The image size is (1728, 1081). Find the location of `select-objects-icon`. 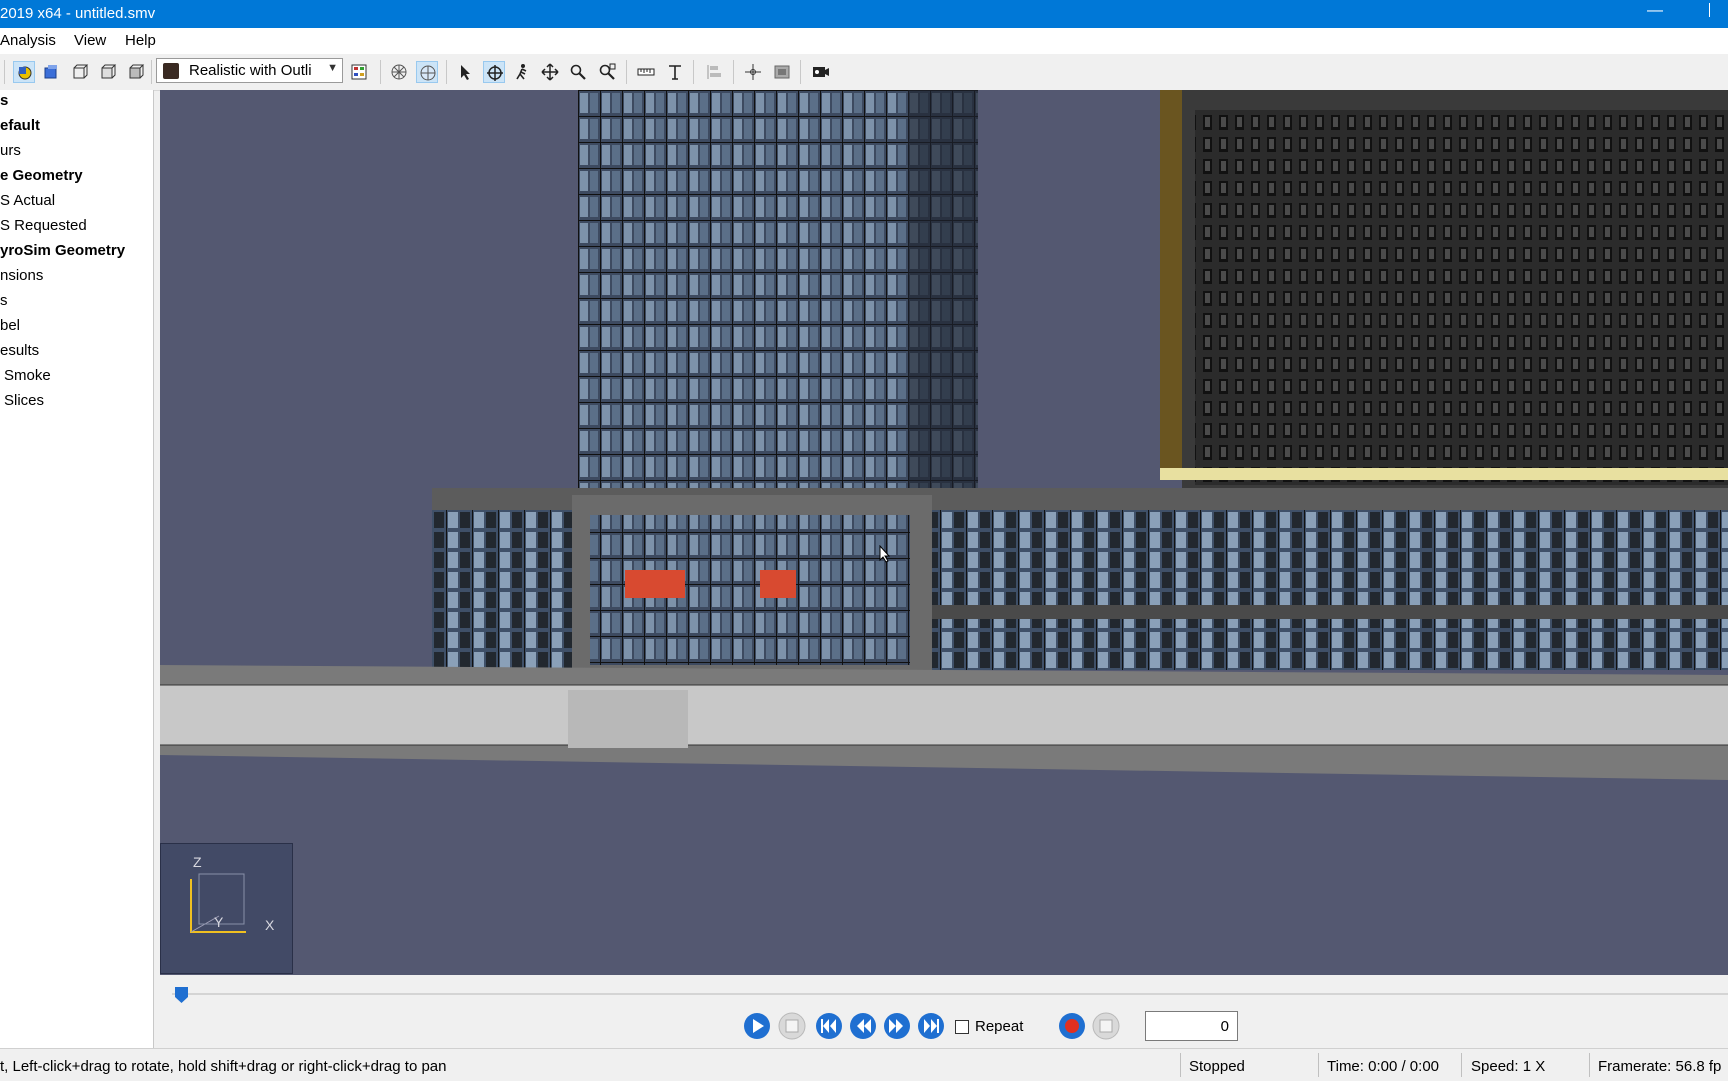

select-objects-icon is located at coordinates (24, 72).